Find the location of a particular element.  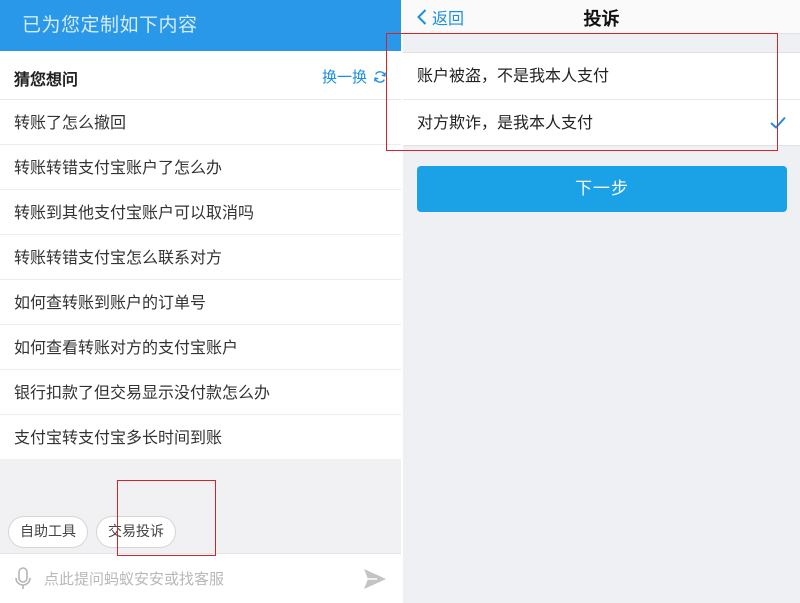

list-item: 如何查看转账对方的支付宝账户 is located at coordinates (200, 347).